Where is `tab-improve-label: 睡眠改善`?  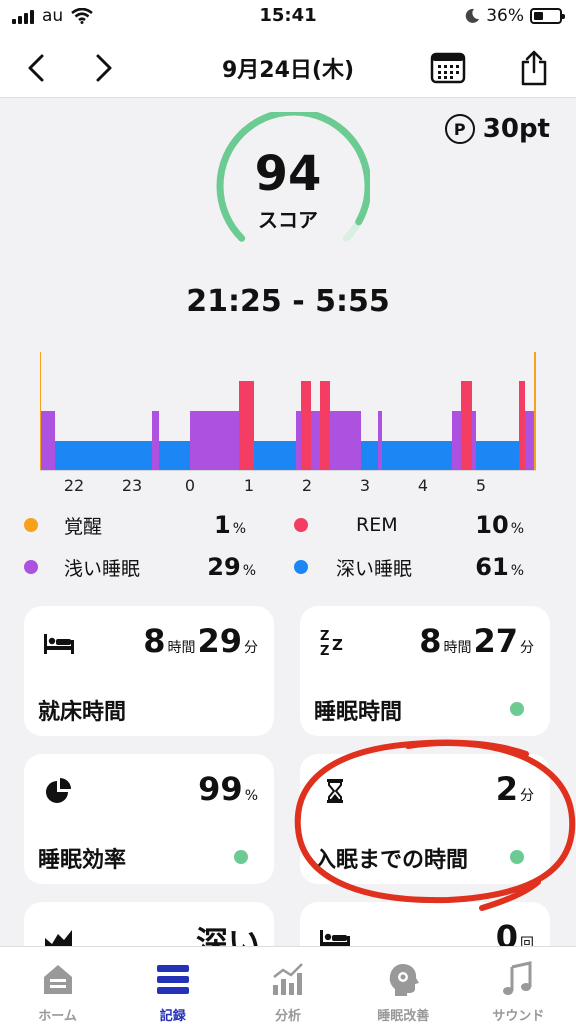 tab-improve-label: 睡眠改善 is located at coordinates (403, 1016).